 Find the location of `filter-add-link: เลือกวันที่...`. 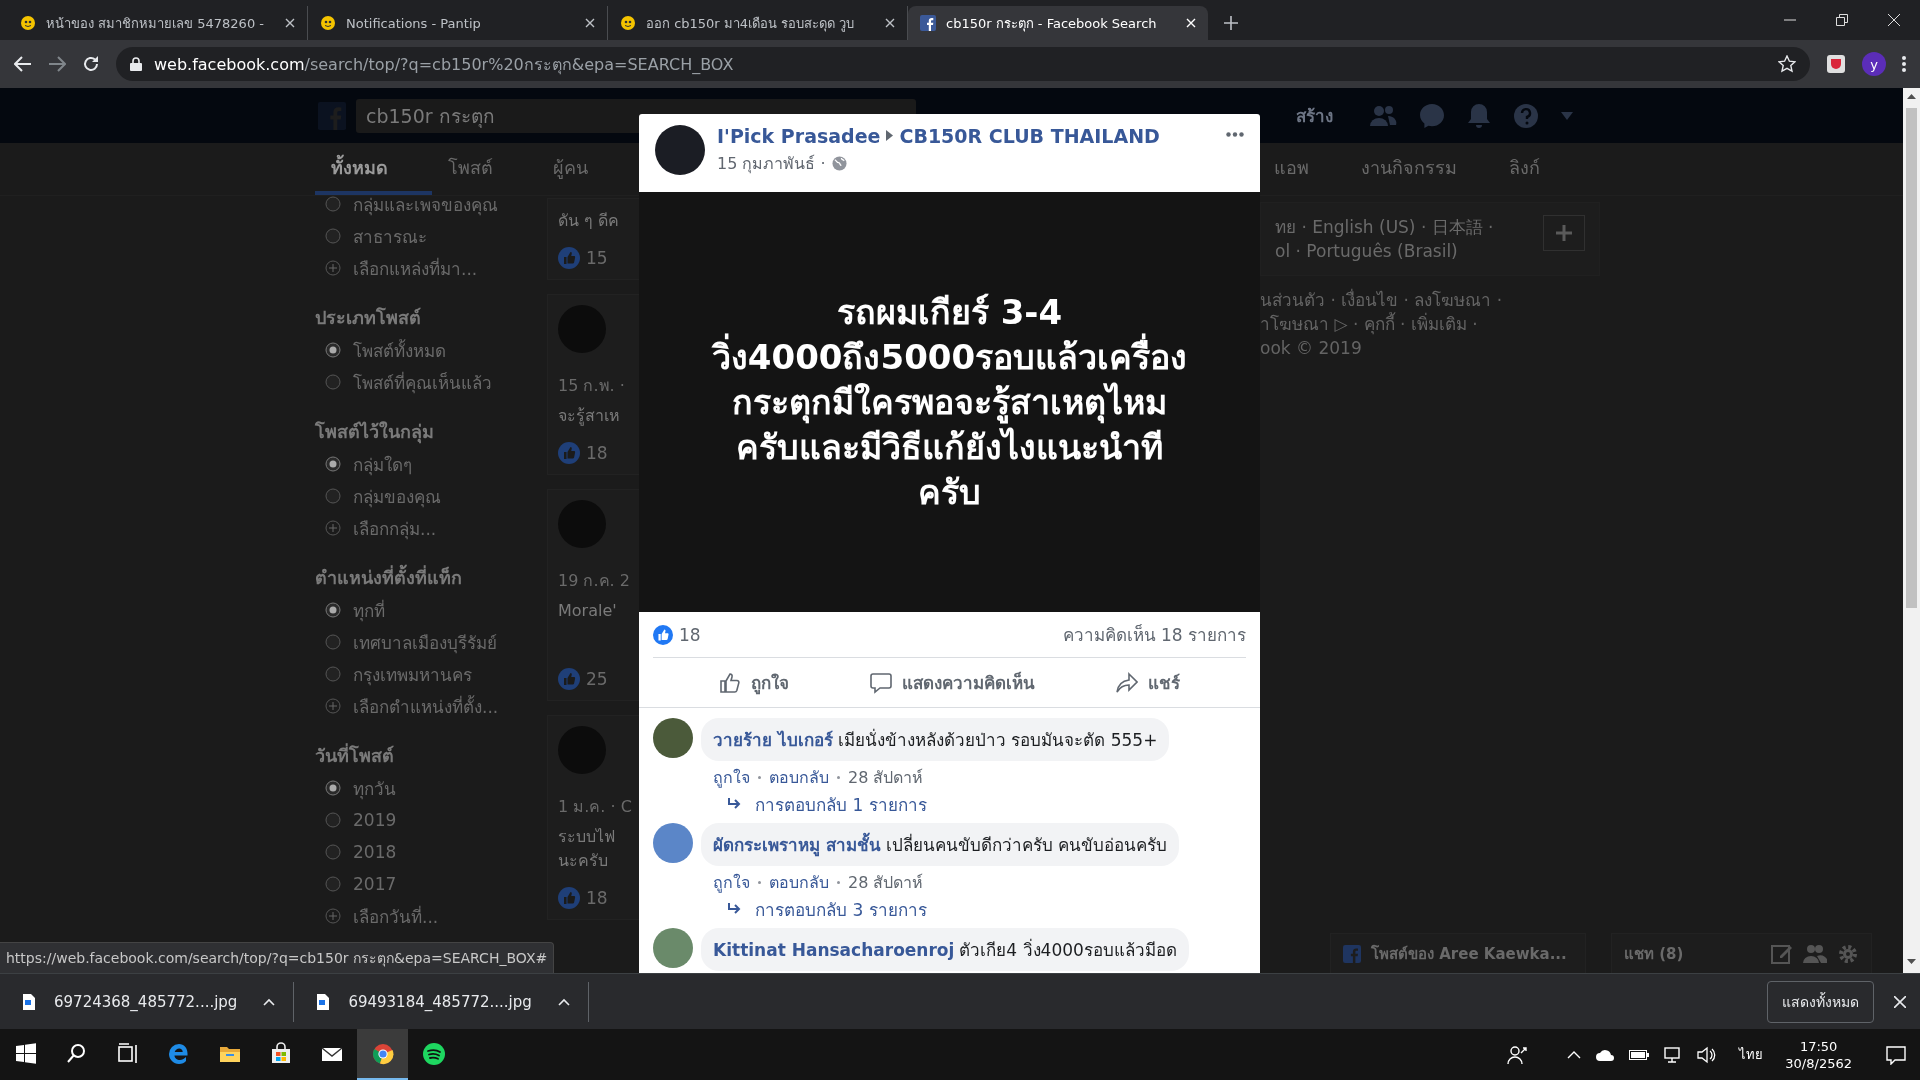

filter-add-link: เลือกวันที่... is located at coordinates (431, 916).